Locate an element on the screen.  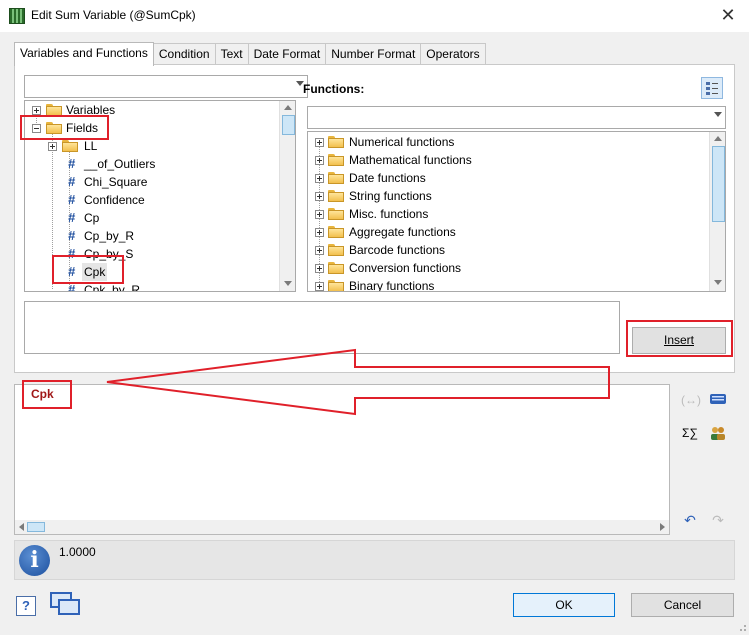
tab-variables-and-functions: Variables and Functions is located at coordinates (84, 54).